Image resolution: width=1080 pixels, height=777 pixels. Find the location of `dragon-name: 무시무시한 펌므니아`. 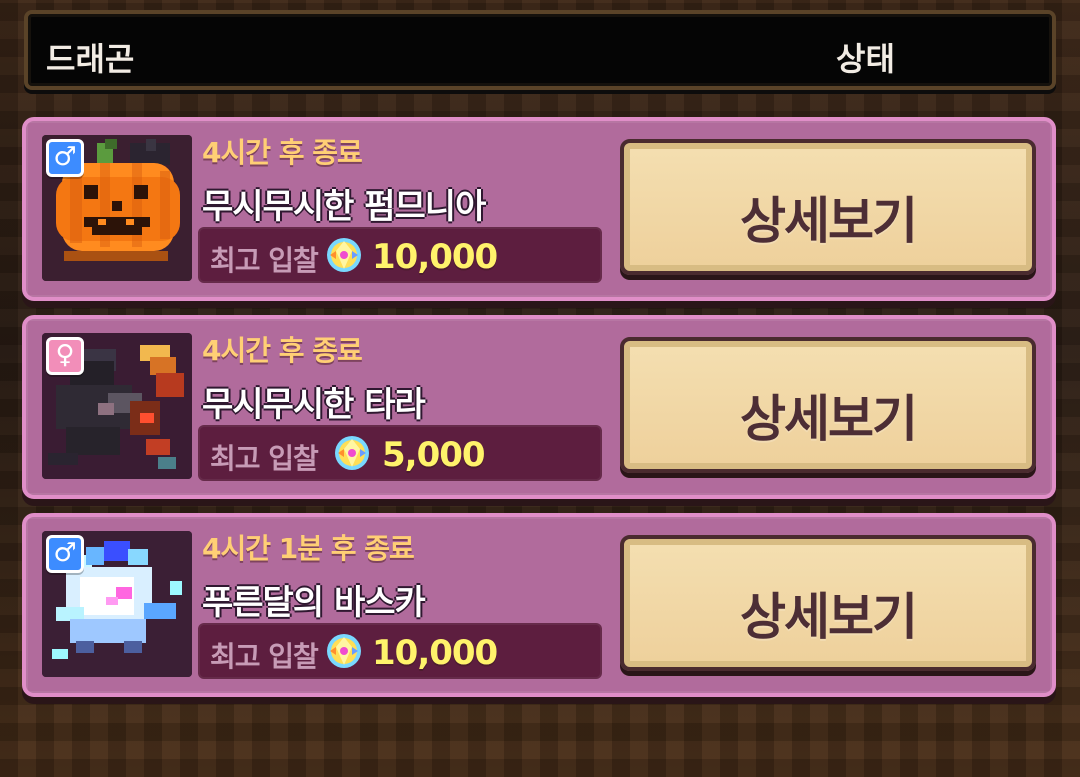

dragon-name: 무시무시한 펌므니아 is located at coordinates (344, 207).